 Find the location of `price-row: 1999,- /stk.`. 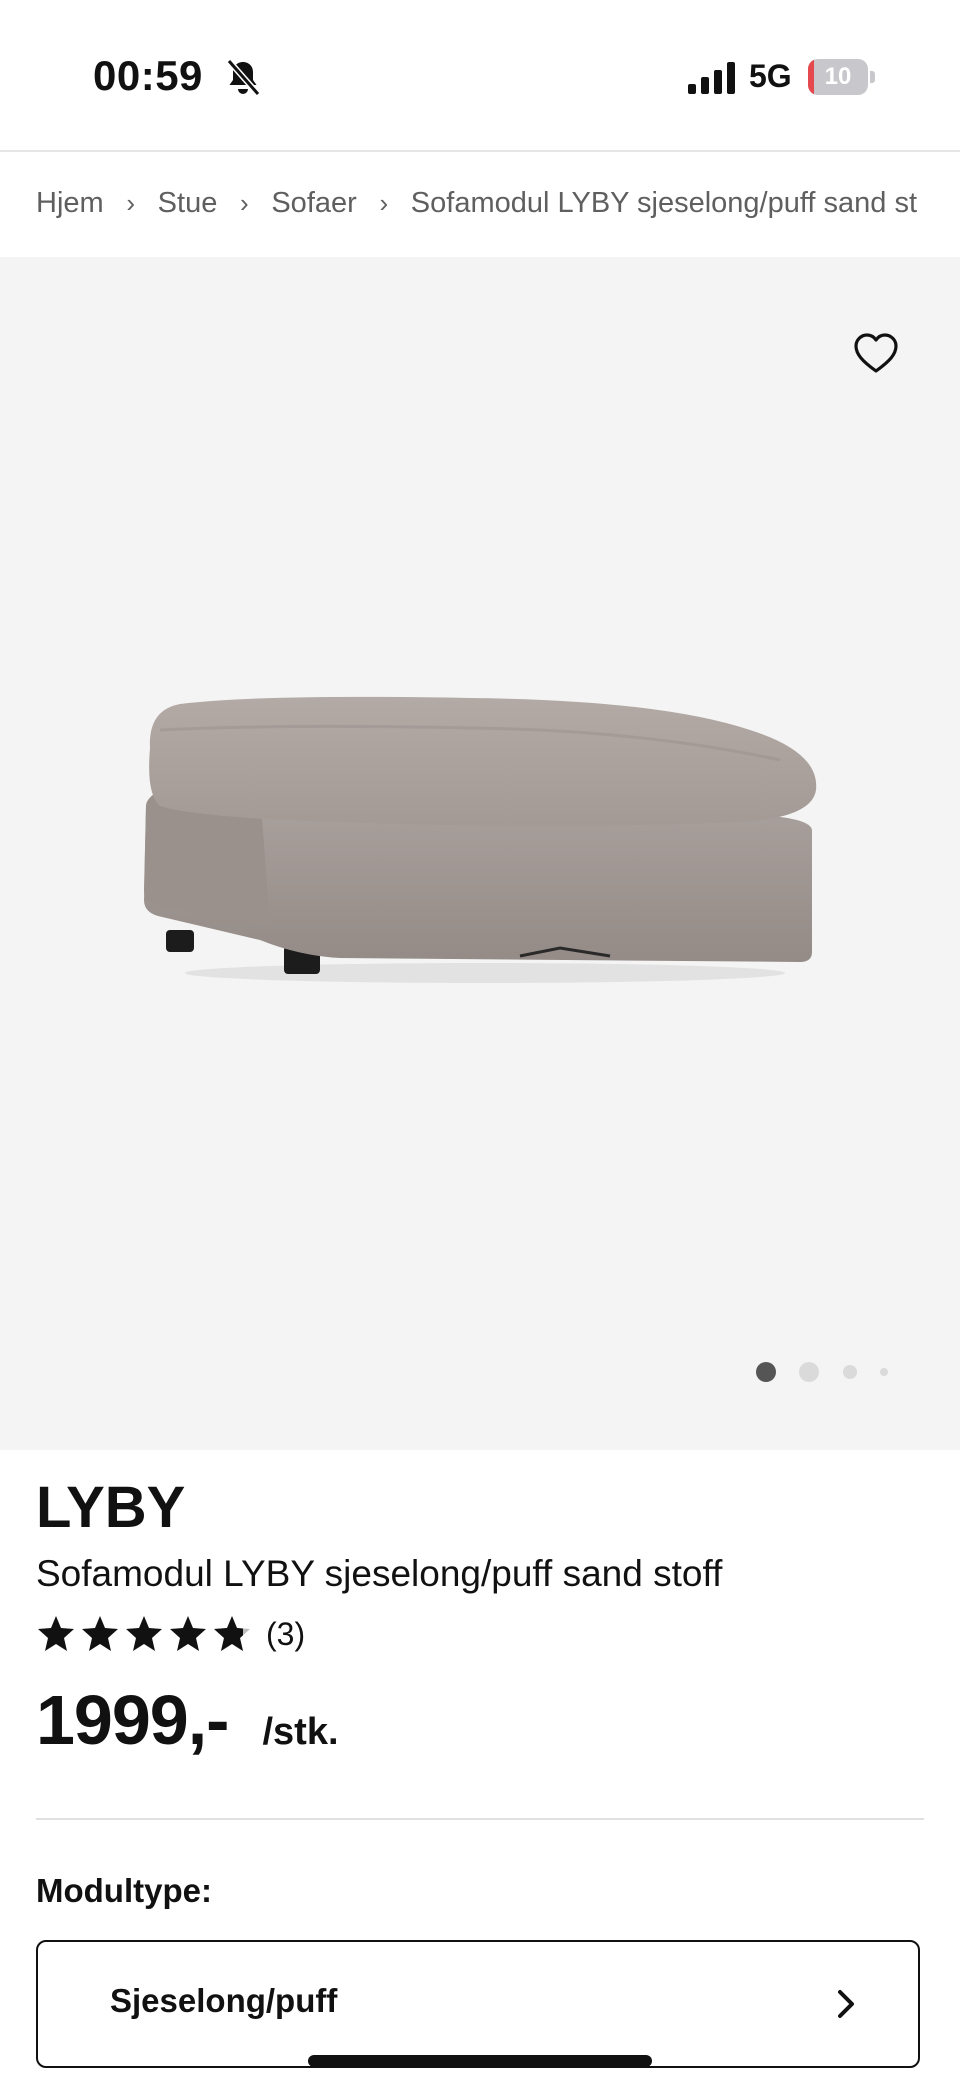

price-row: 1999,- /stk. is located at coordinates (187, 1720).